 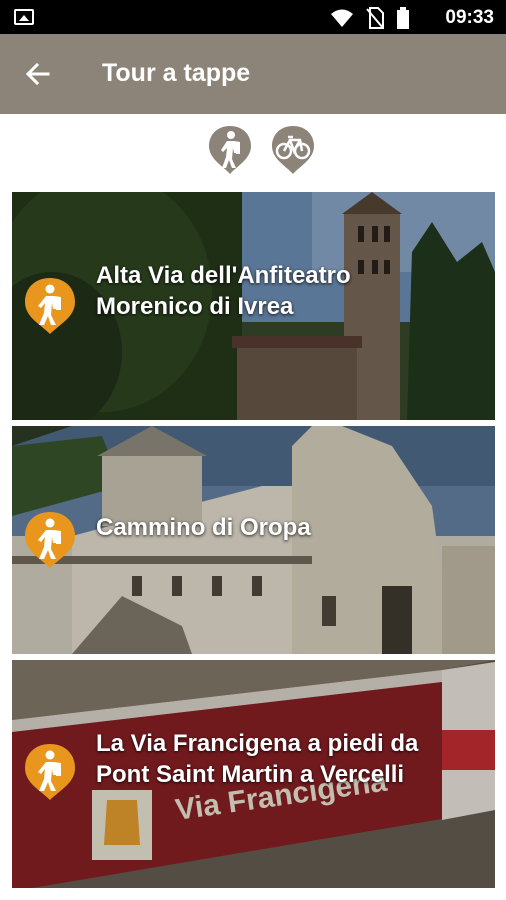 I want to click on clock: 09:33, so click(x=469, y=17).